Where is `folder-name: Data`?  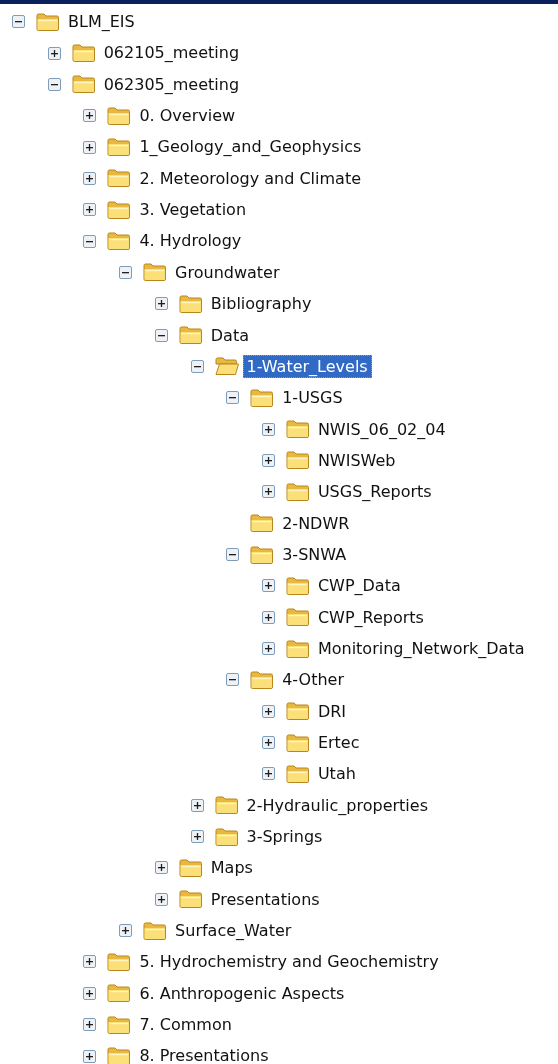 folder-name: Data is located at coordinates (229, 335).